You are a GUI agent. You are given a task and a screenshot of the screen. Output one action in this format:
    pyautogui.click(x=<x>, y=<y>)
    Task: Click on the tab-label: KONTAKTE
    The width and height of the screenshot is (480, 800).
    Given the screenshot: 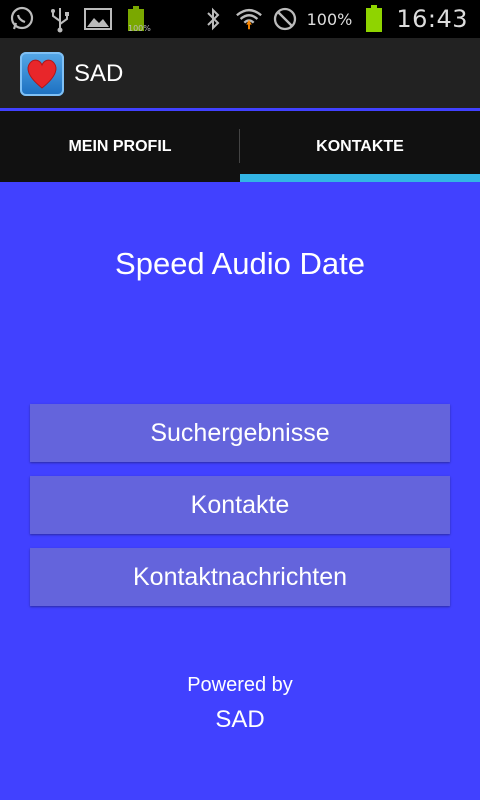 What is the action you would take?
    pyautogui.click(x=360, y=146)
    